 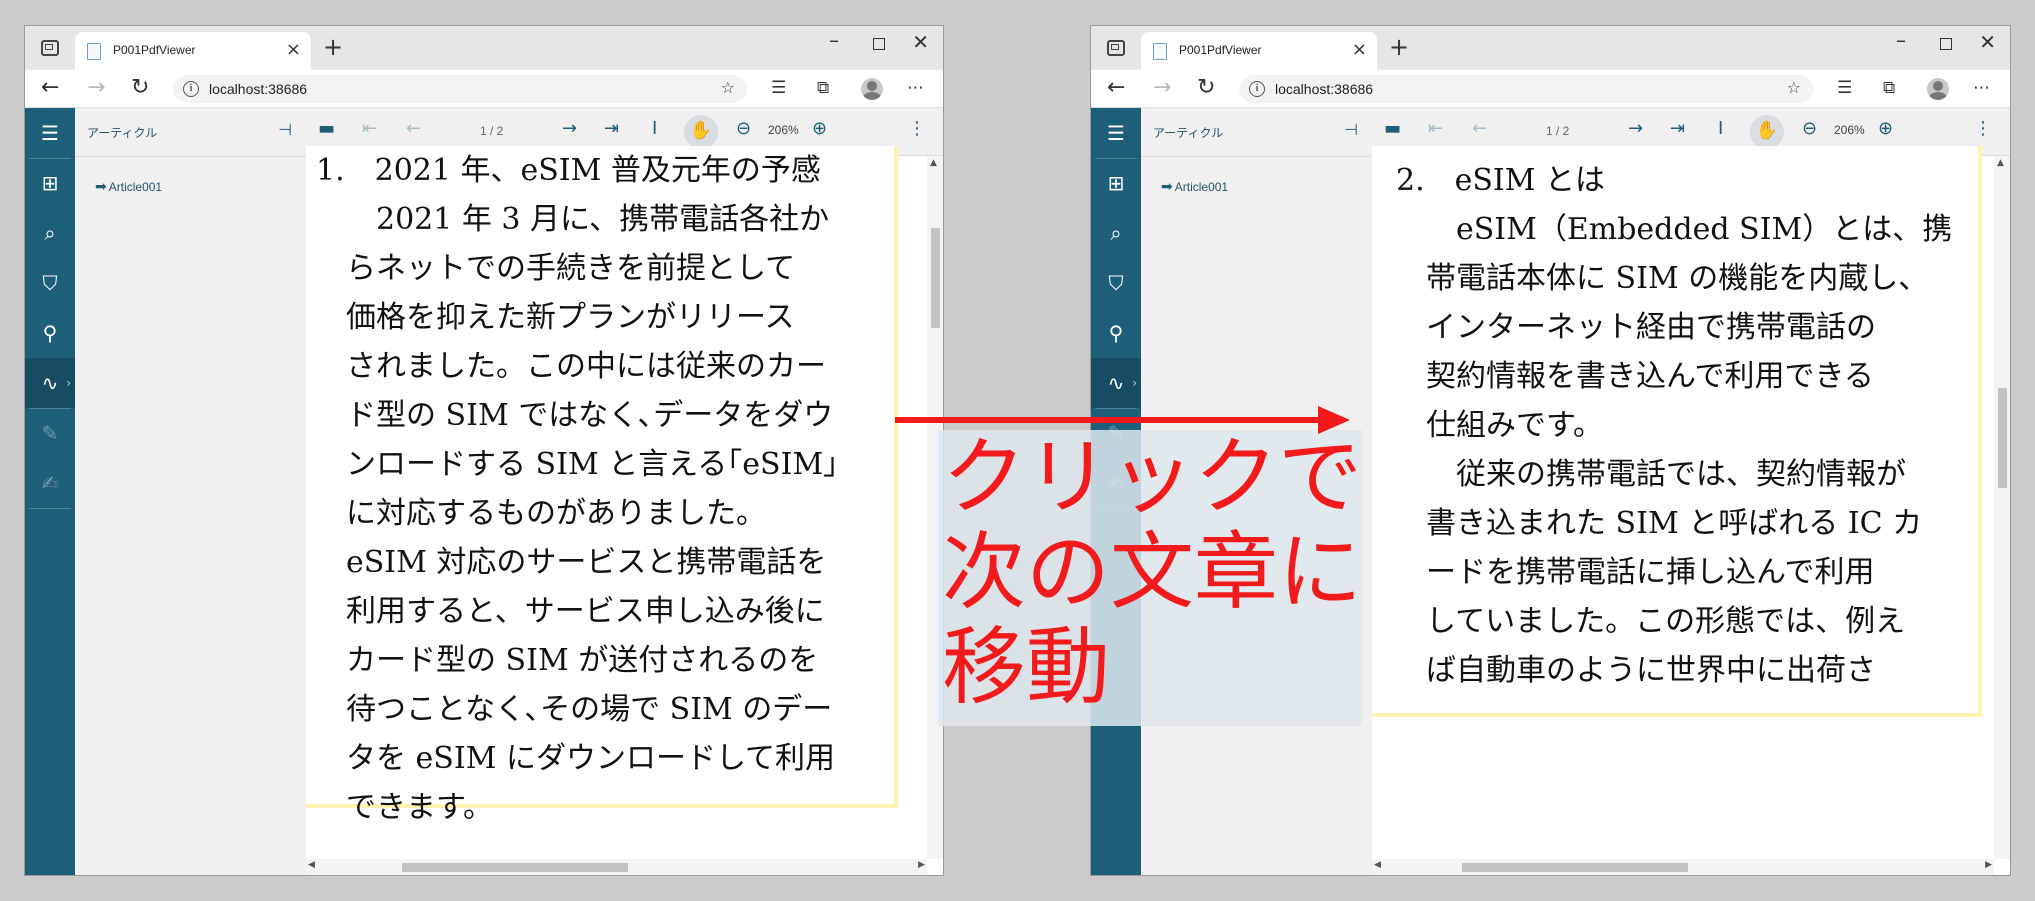 What do you see at coordinates (591, 758) in the screenshot?
I see `article-line: タを eSIM にダウンロードして利用` at bounding box center [591, 758].